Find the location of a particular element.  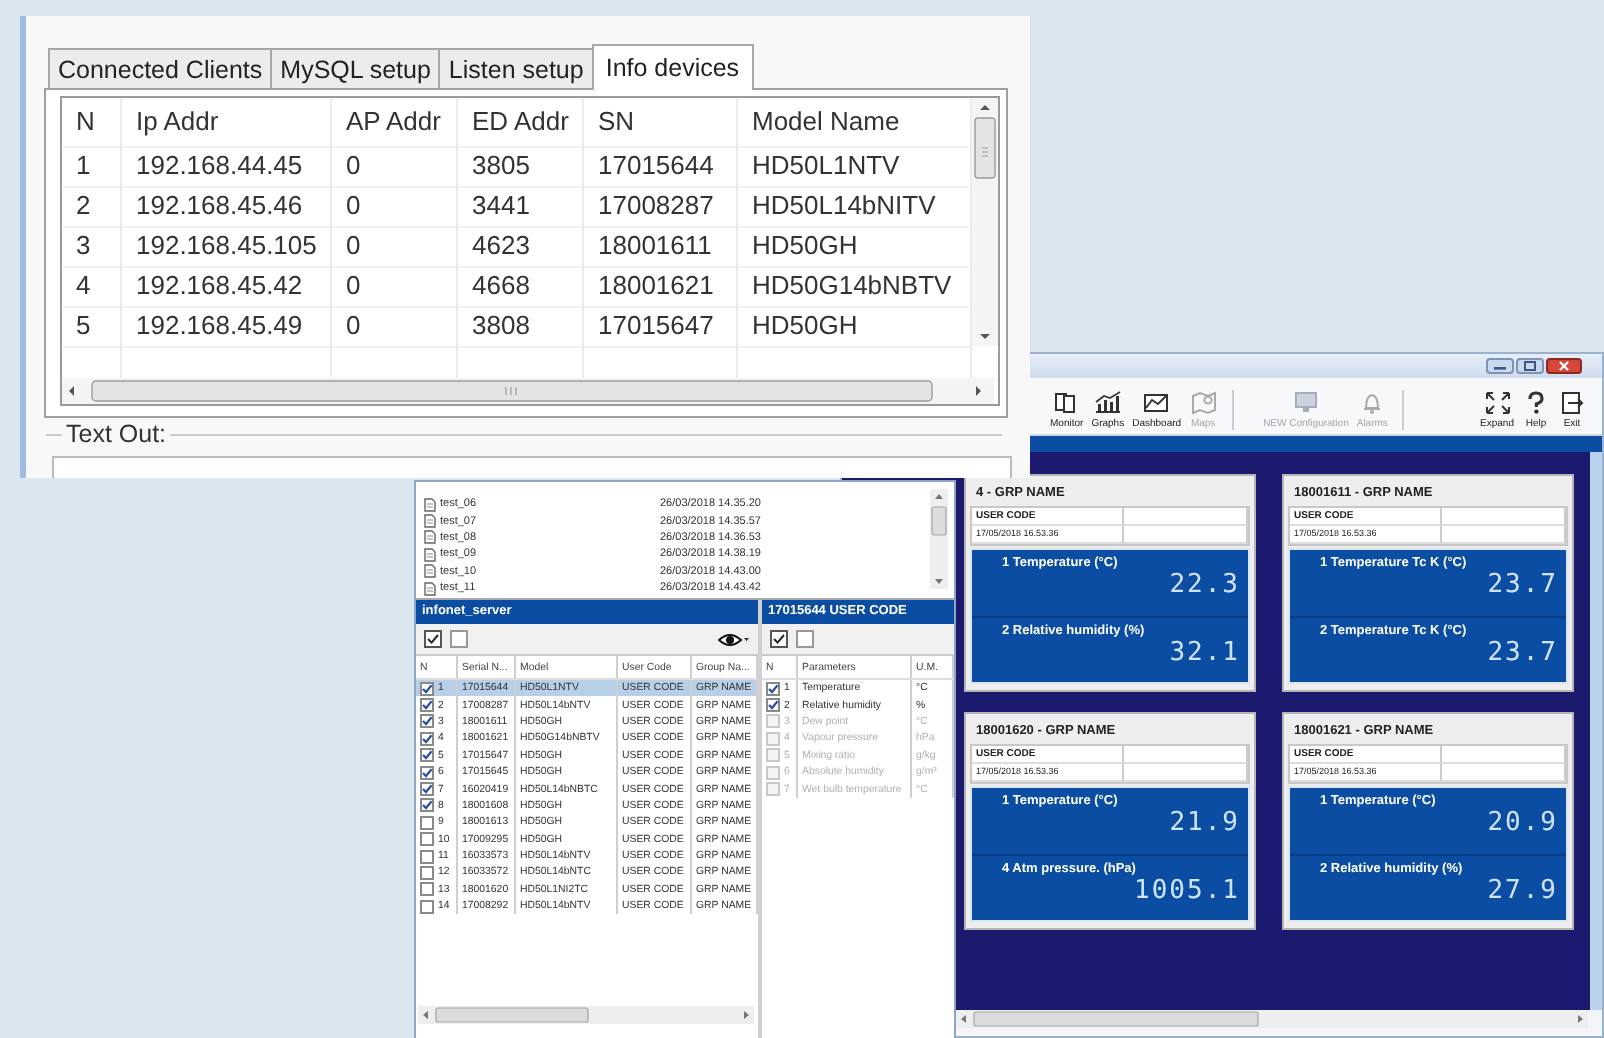

reading-value: 1005.1 is located at coordinates (1187, 890).